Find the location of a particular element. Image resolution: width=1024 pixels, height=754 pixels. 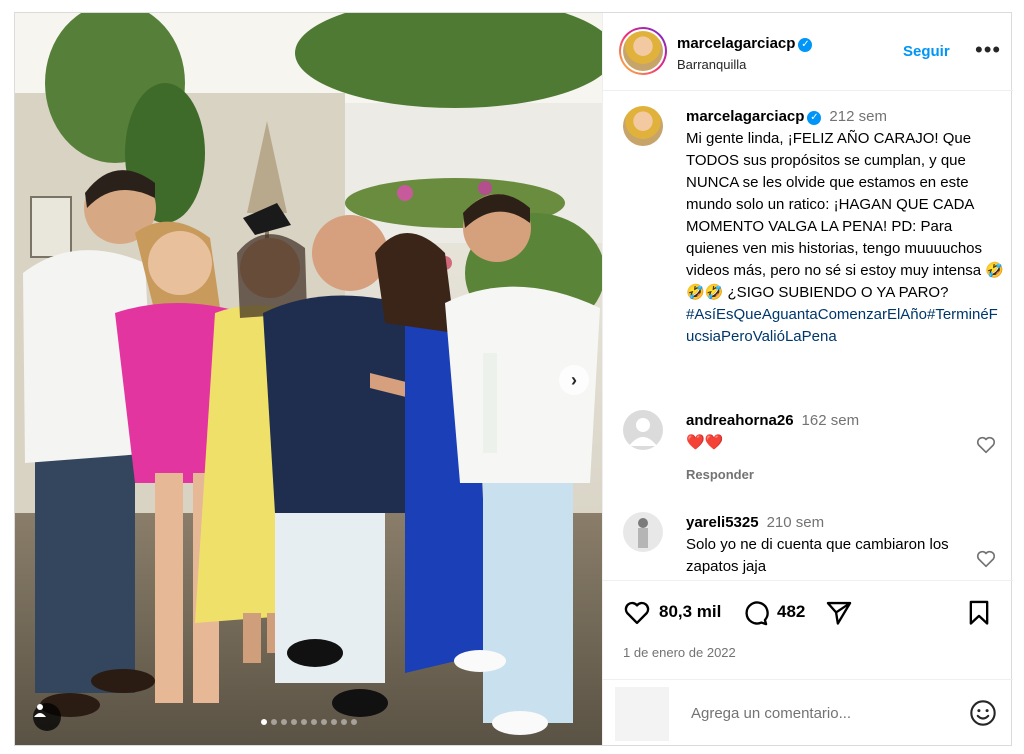

reply-button: Responder is located at coordinates (831, 475).